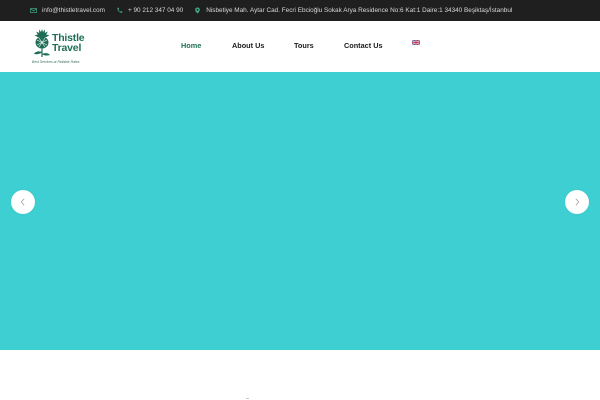  What do you see at coordinates (300, 375) in the screenshot?
I see `content-section` at bounding box center [300, 375].